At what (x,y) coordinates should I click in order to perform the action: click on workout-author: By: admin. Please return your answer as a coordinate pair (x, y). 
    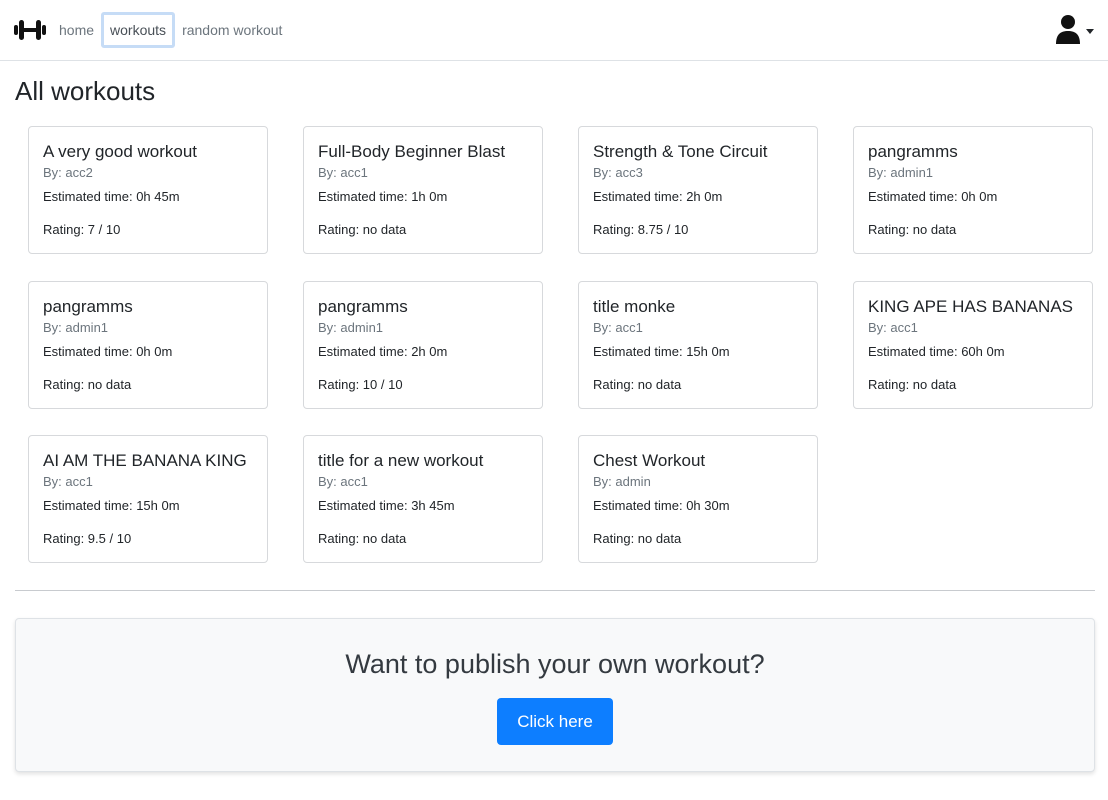
    Looking at the image, I should click on (622, 481).